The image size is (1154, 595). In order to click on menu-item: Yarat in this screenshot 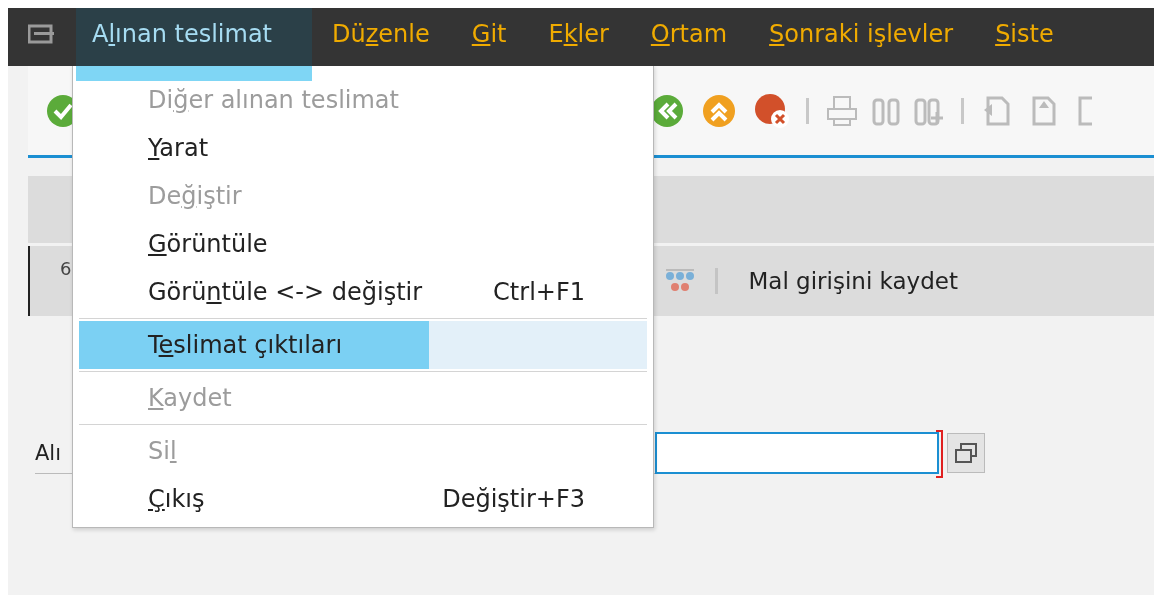, I will do `click(363, 148)`.